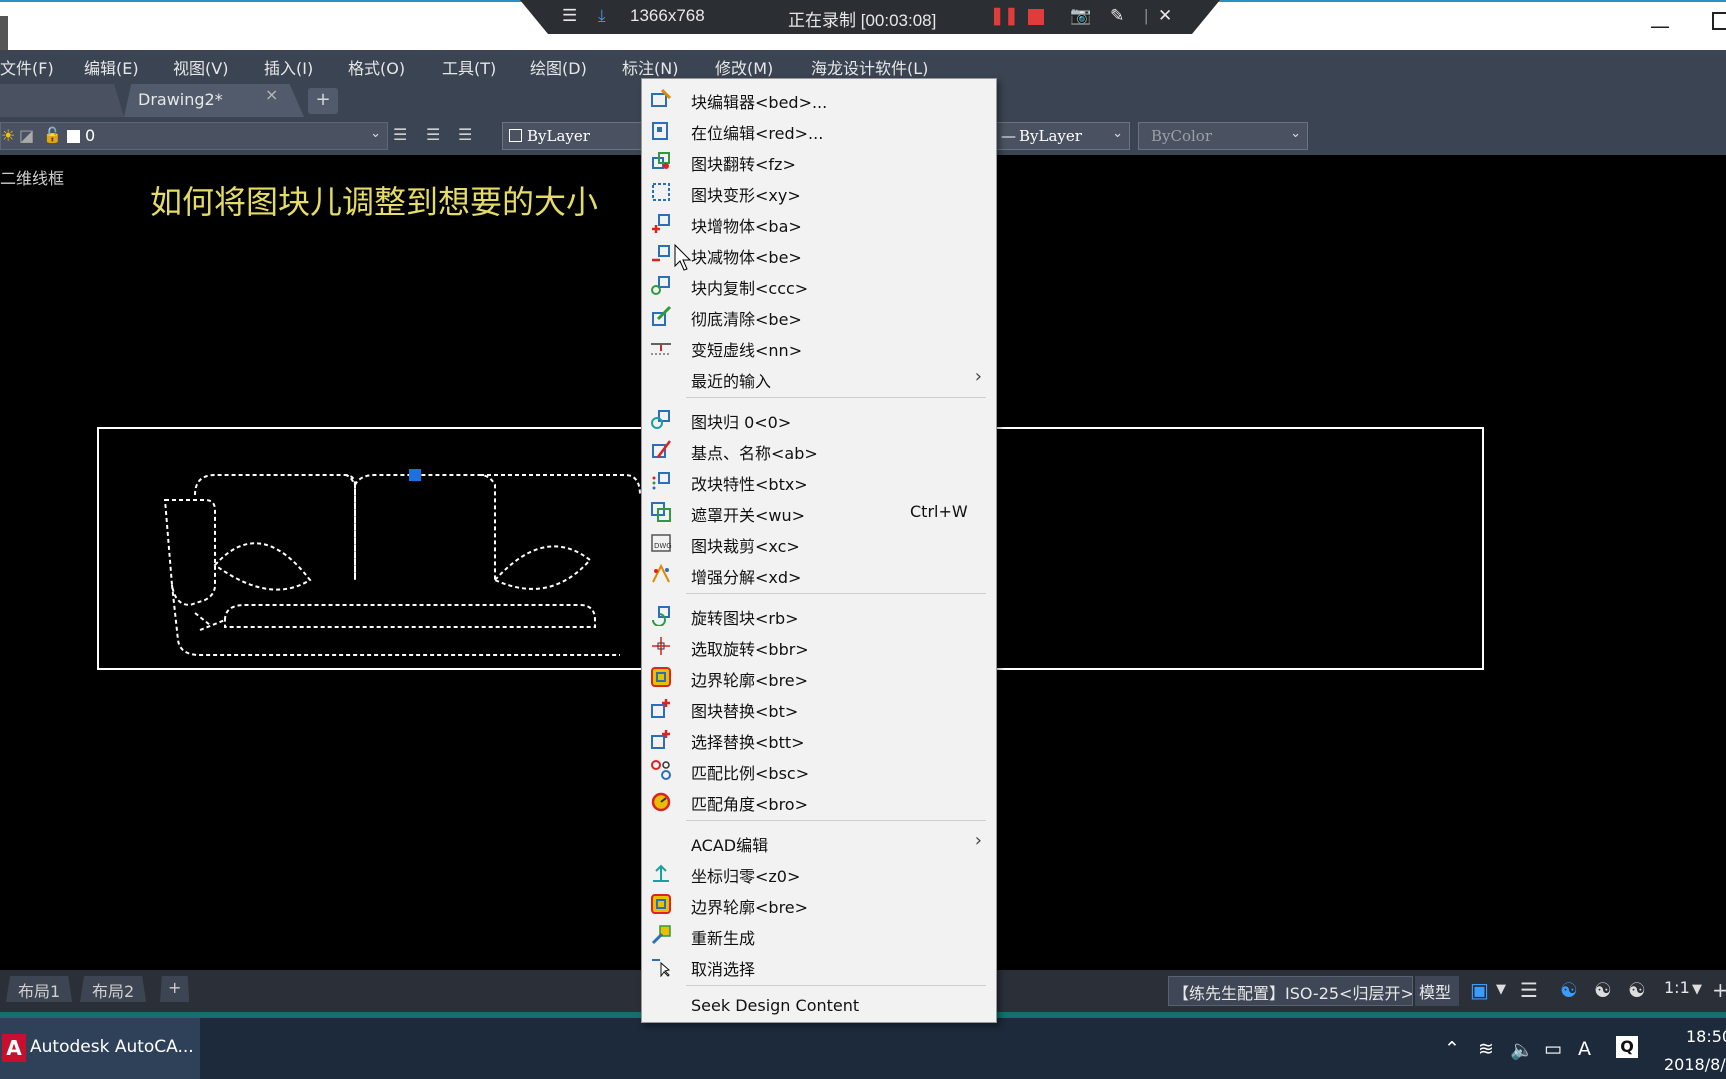 This screenshot has height=1079, width=1726. Describe the element at coordinates (404, 136) in the screenshot. I see `layer-match-icon: ☰` at that location.